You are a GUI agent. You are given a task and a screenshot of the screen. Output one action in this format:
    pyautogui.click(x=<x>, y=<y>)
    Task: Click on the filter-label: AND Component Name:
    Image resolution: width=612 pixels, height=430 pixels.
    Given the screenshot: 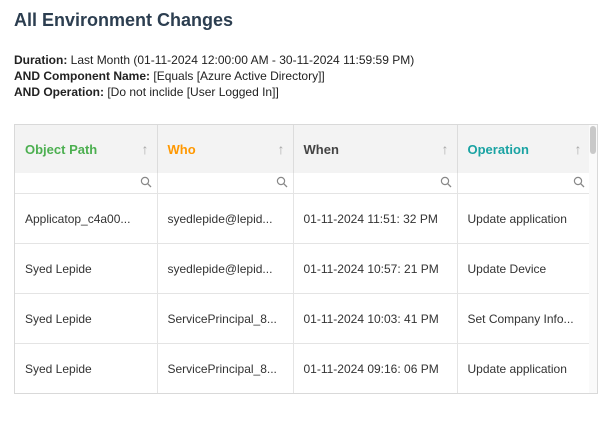 What is the action you would take?
    pyautogui.click(x=82, y=76)
    